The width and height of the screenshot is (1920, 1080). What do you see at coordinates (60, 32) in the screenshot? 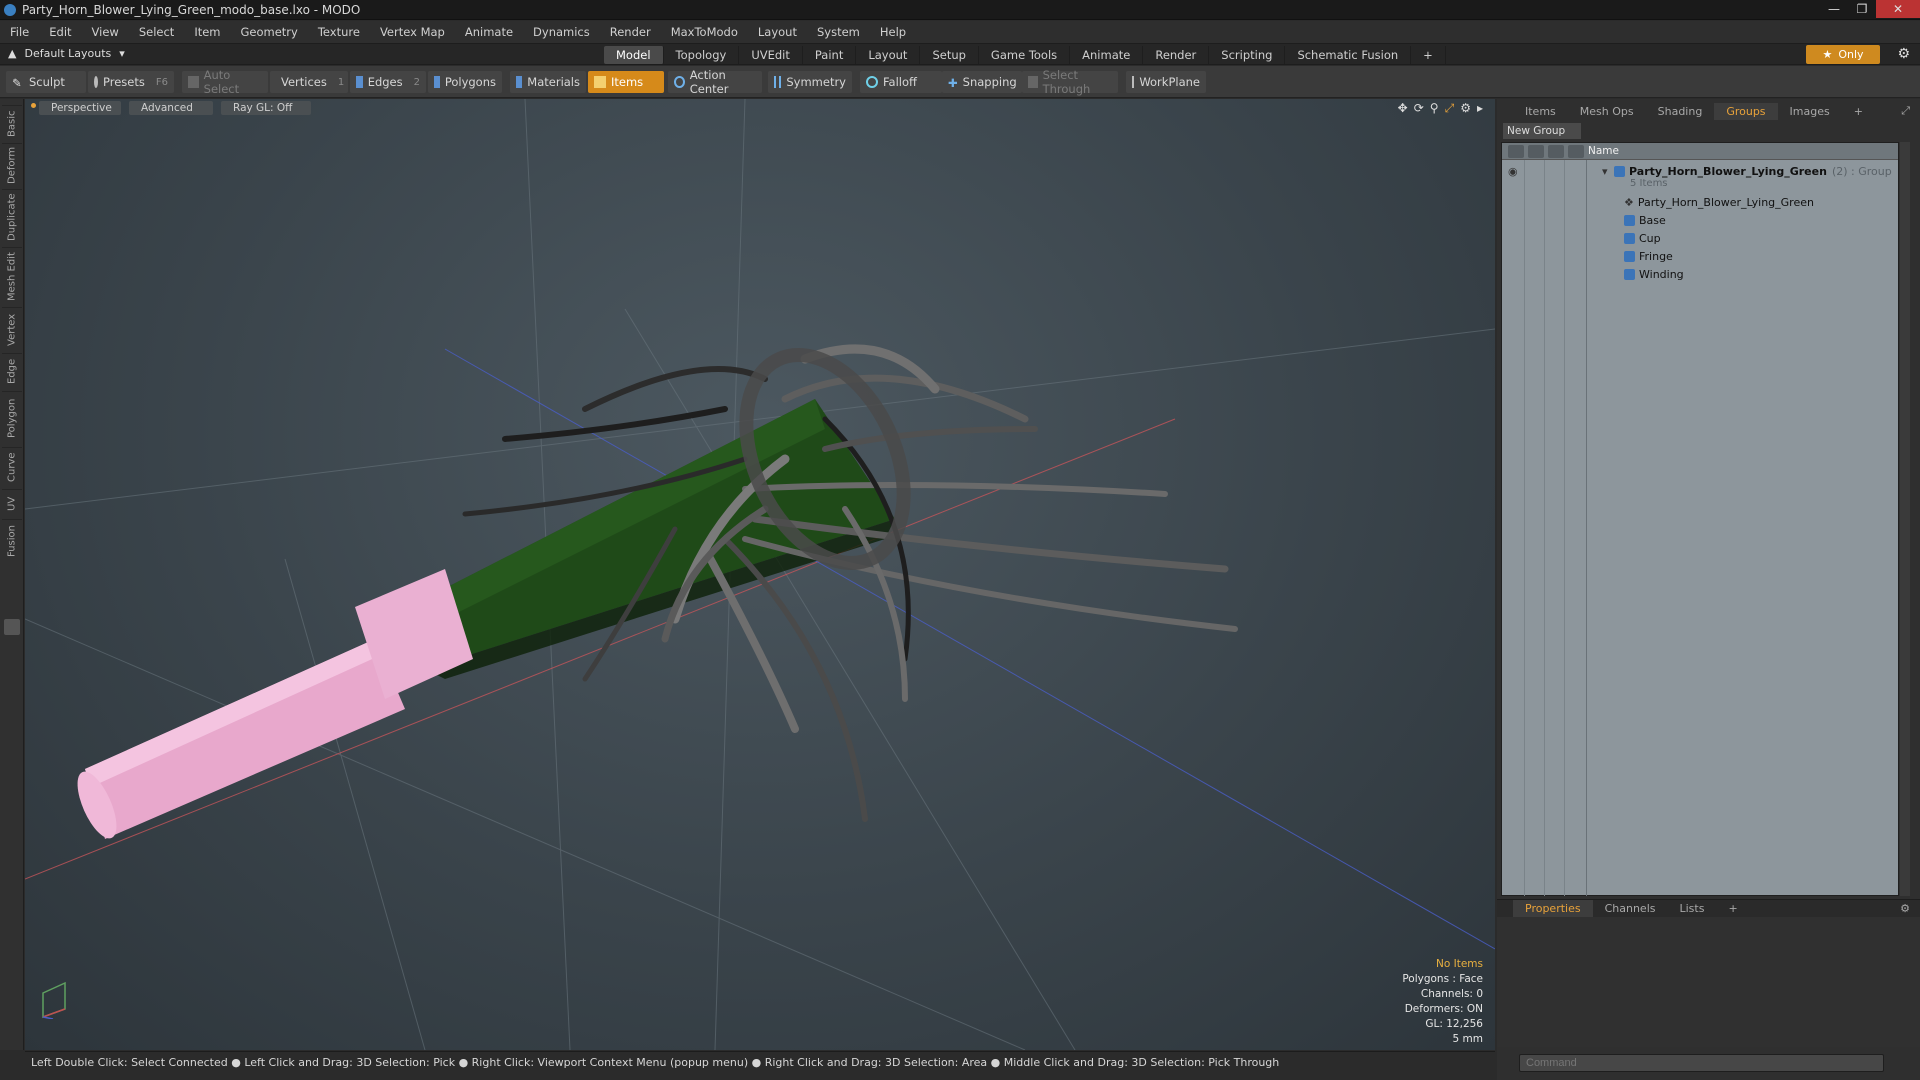
I see `menu-edit: Edit` at bounding box center [60, 32].